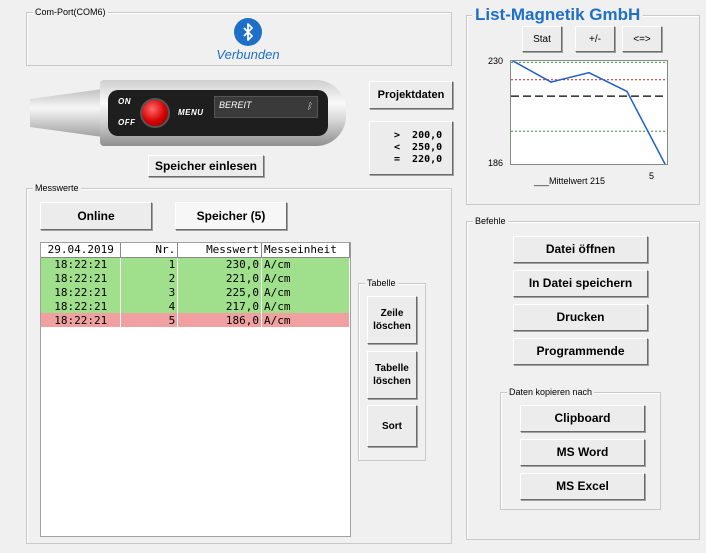 The width and height of the screenshot is (706, 553). I want to click on cell-value: 230,0, so click(220, 264).